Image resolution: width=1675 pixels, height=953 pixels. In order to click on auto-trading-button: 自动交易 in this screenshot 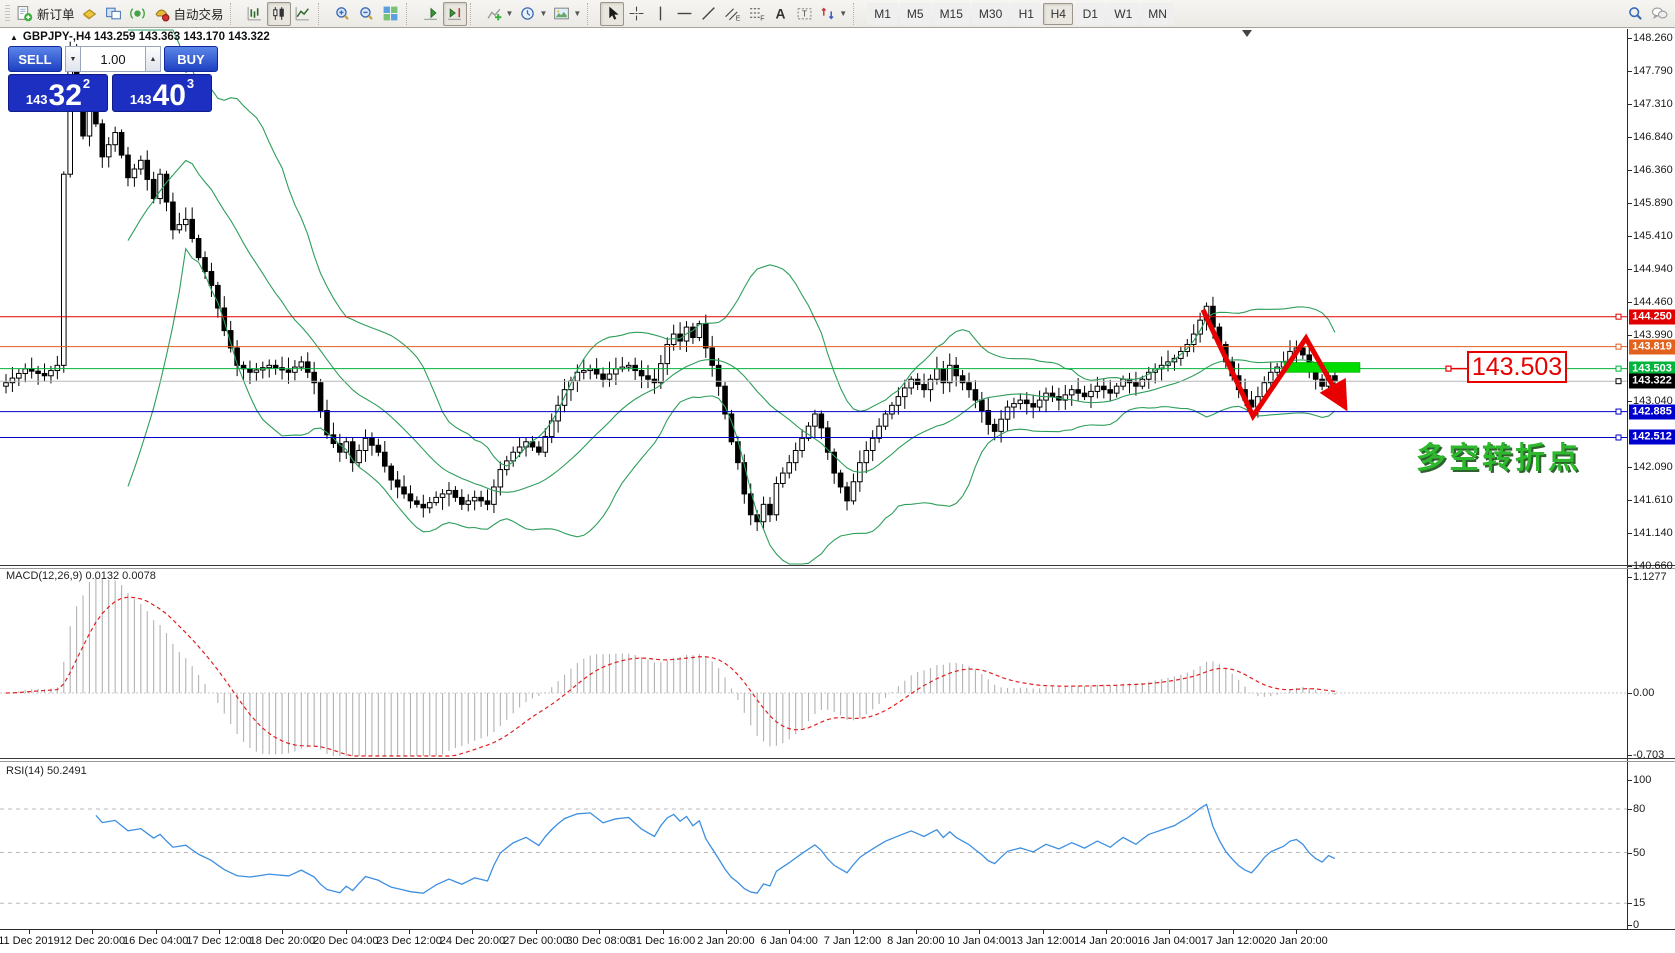, I will do `click(188, 14)`.